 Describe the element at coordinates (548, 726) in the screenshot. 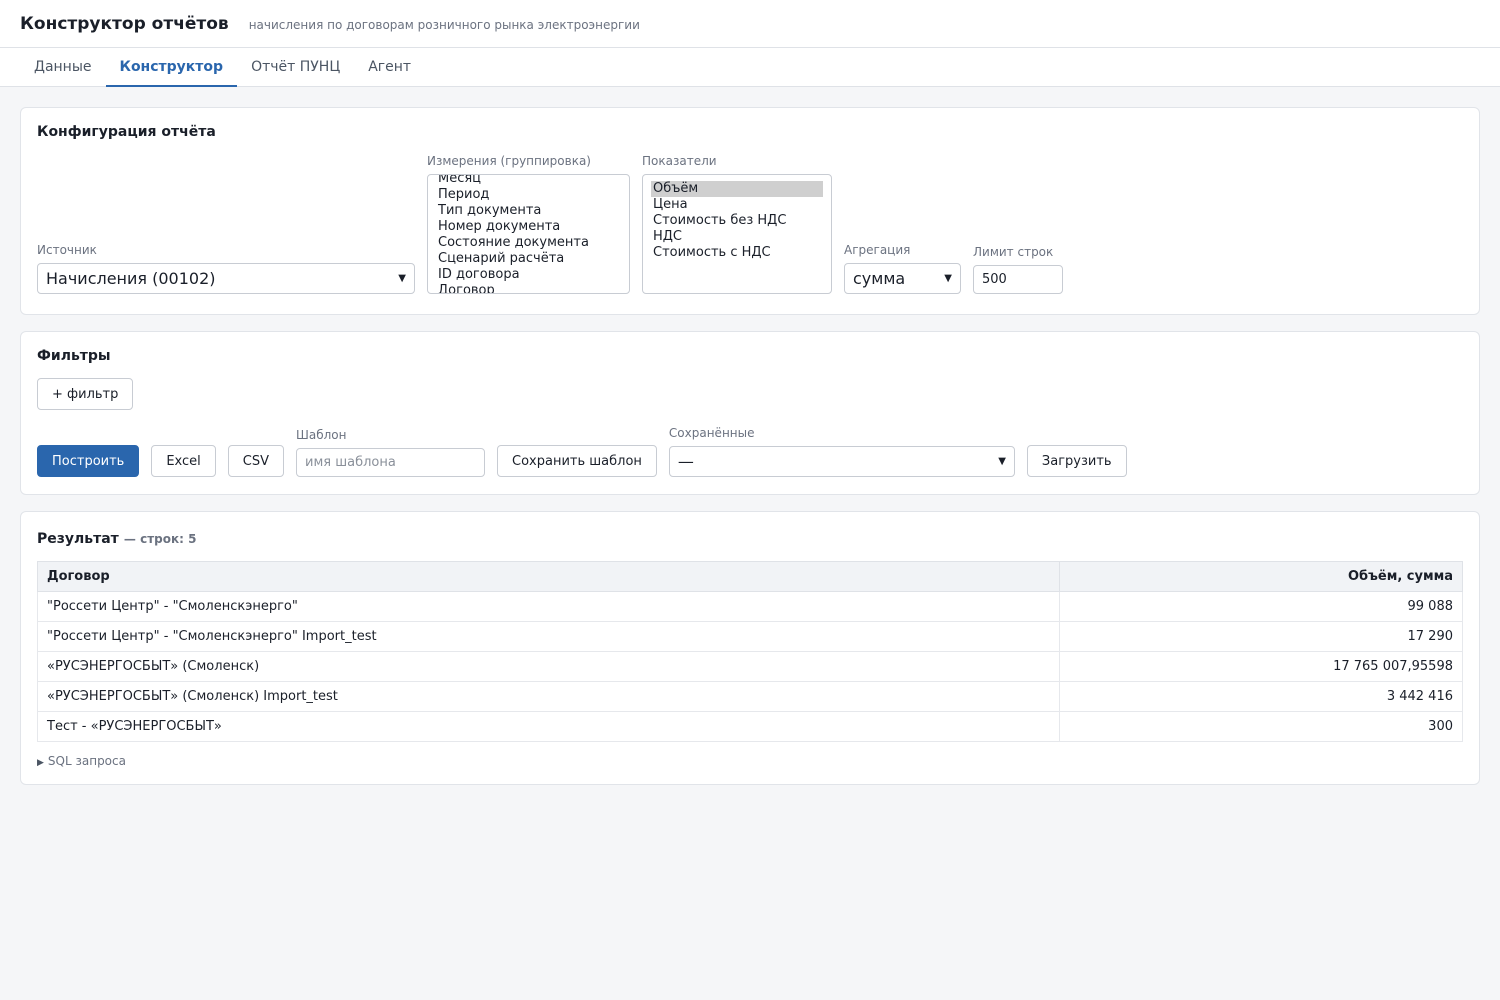

I see `cell-contract: Тест - «РУСЭНЕРГОСБЫТ»` at that location.